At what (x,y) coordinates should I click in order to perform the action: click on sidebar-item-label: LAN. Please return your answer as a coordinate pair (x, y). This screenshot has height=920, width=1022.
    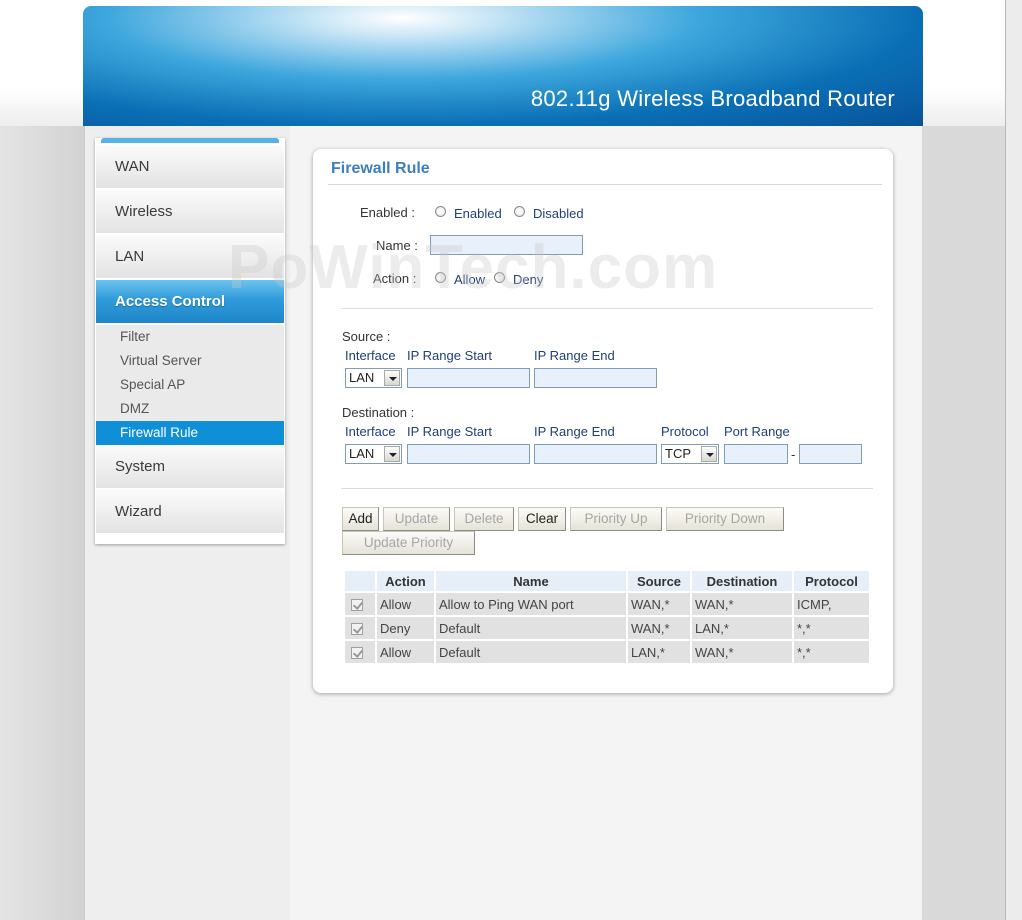
    Looking at the image, I should click on (130, 256).